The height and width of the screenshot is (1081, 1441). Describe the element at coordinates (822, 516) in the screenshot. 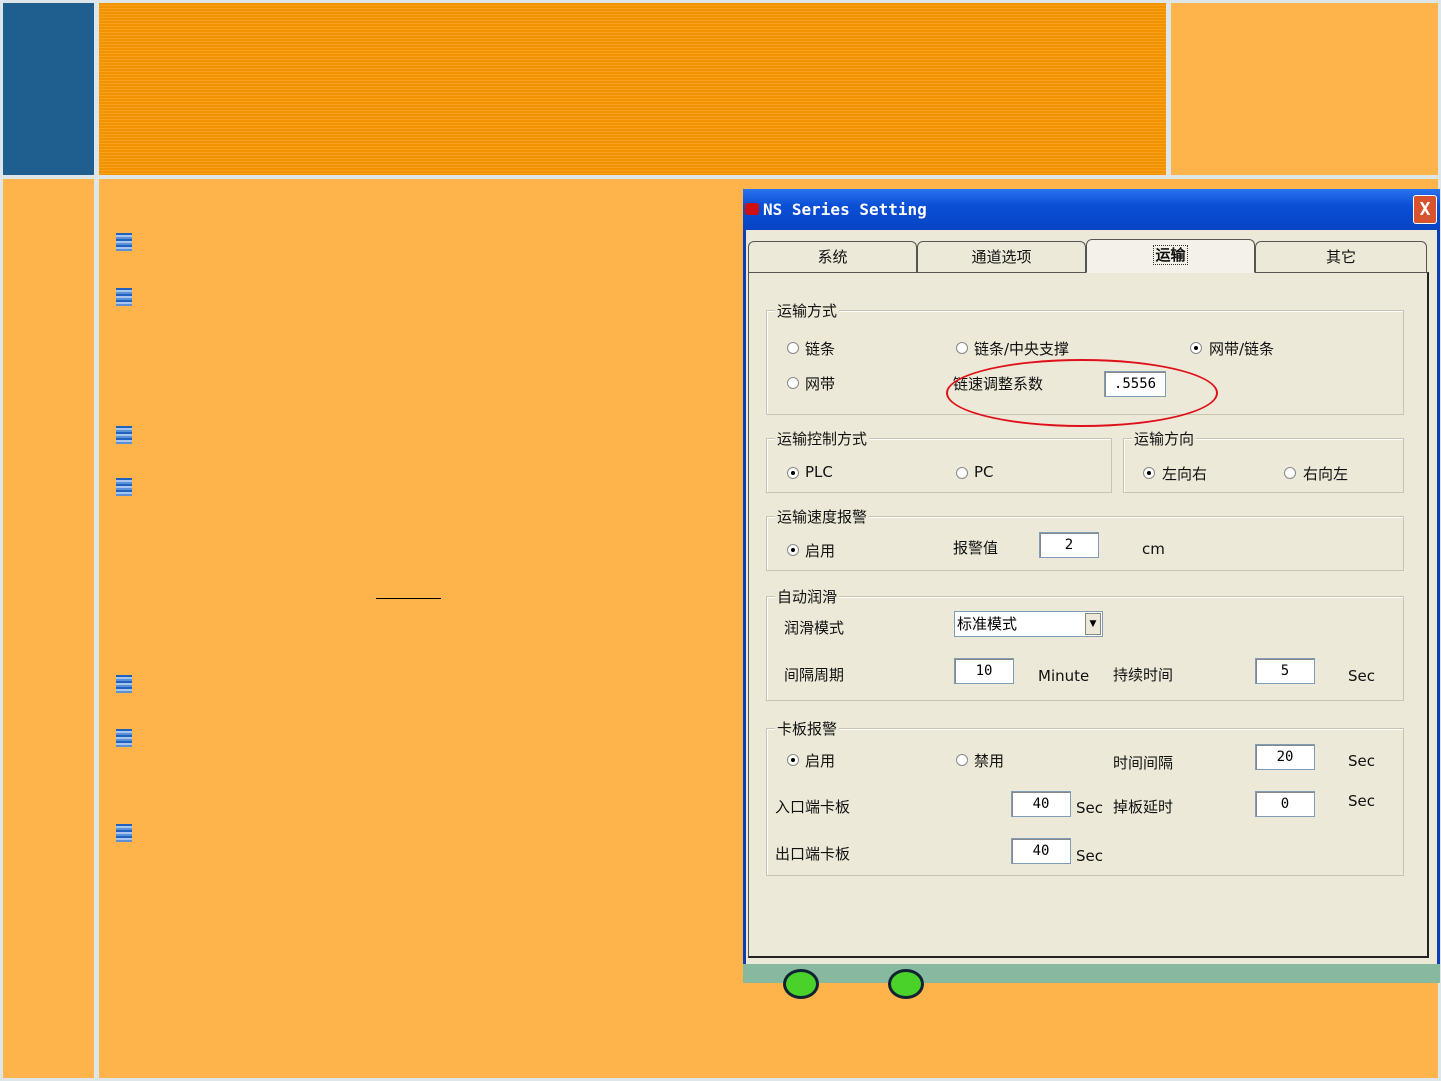

I see `group-label: 运输速度报警` at that location.